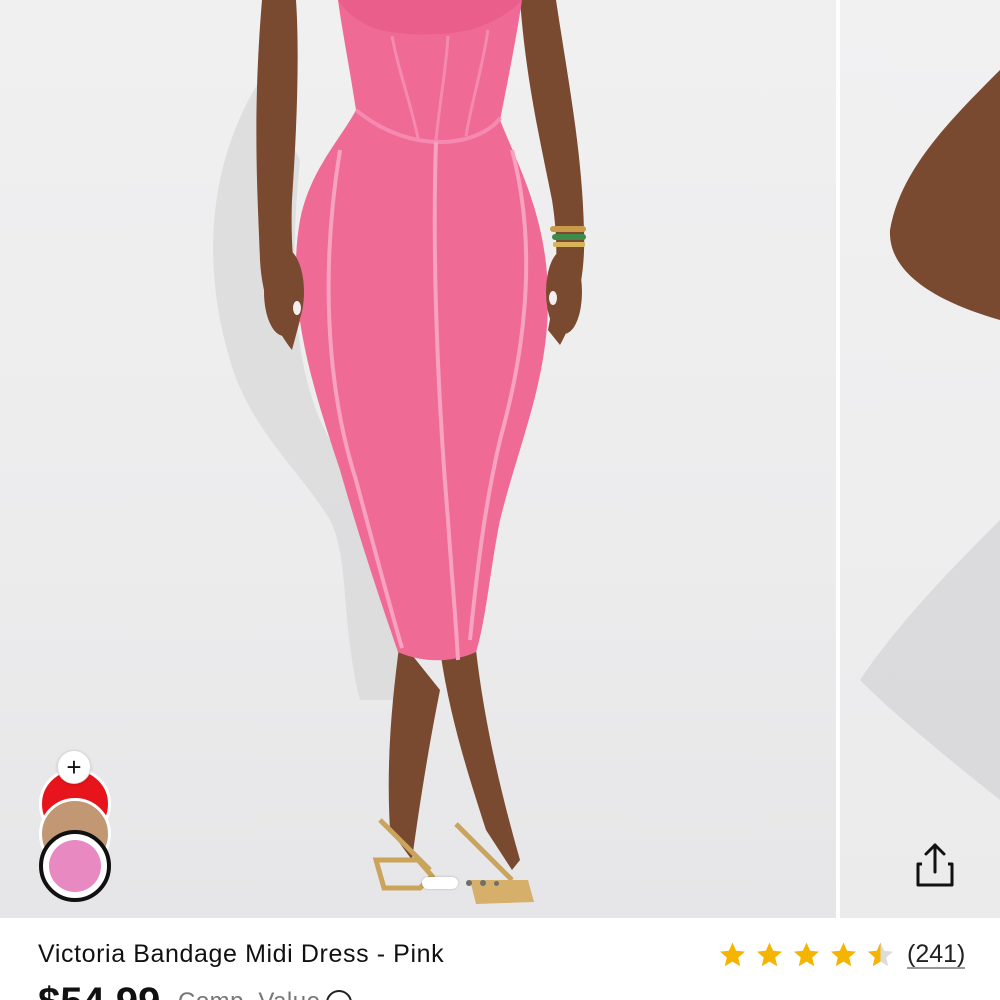 This screenshot has height=1000, width=1000. What do you see at coordinates (460, 883) in the screenshot?
I see `gallery-pagination` at bounding box center [460, 883].